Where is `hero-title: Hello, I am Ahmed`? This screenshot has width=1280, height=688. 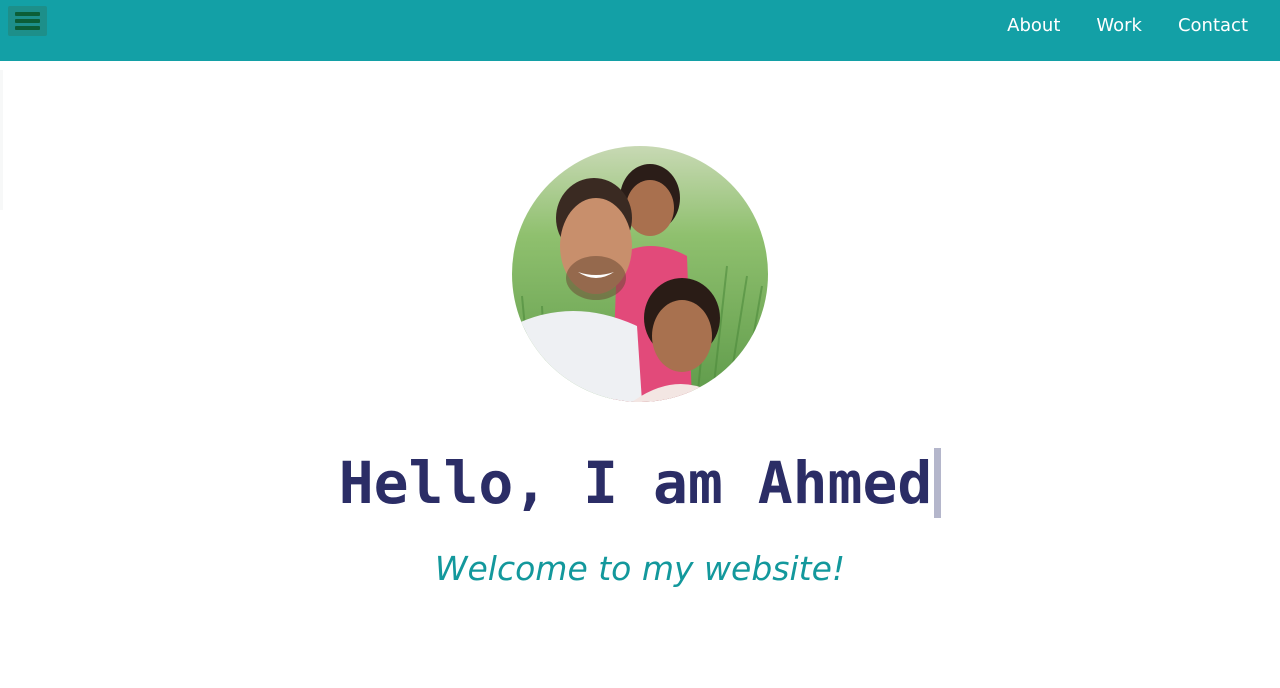
hero-title: Hello, I am Ahmed is located at coordinates (640, 483).